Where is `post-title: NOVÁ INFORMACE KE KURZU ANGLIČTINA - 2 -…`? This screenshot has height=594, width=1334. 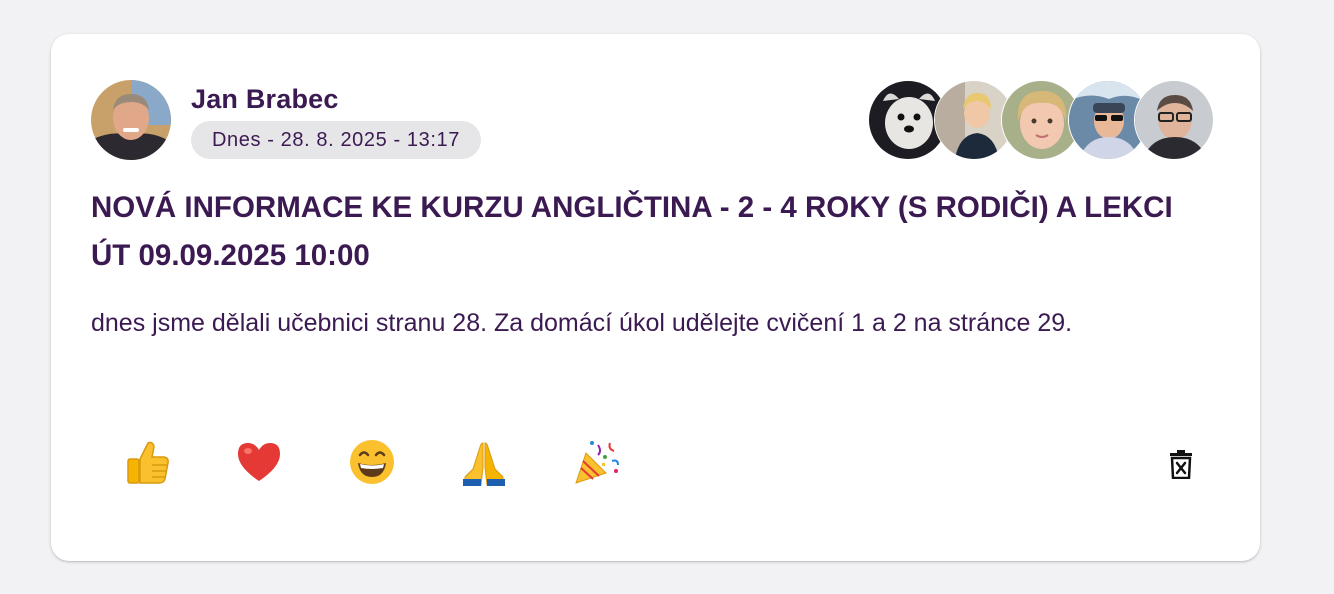 post-title: NOVÁ INFORMACE KE KURZU ANGLIČTINA - 2 -… is located at coordinates (632, 231).